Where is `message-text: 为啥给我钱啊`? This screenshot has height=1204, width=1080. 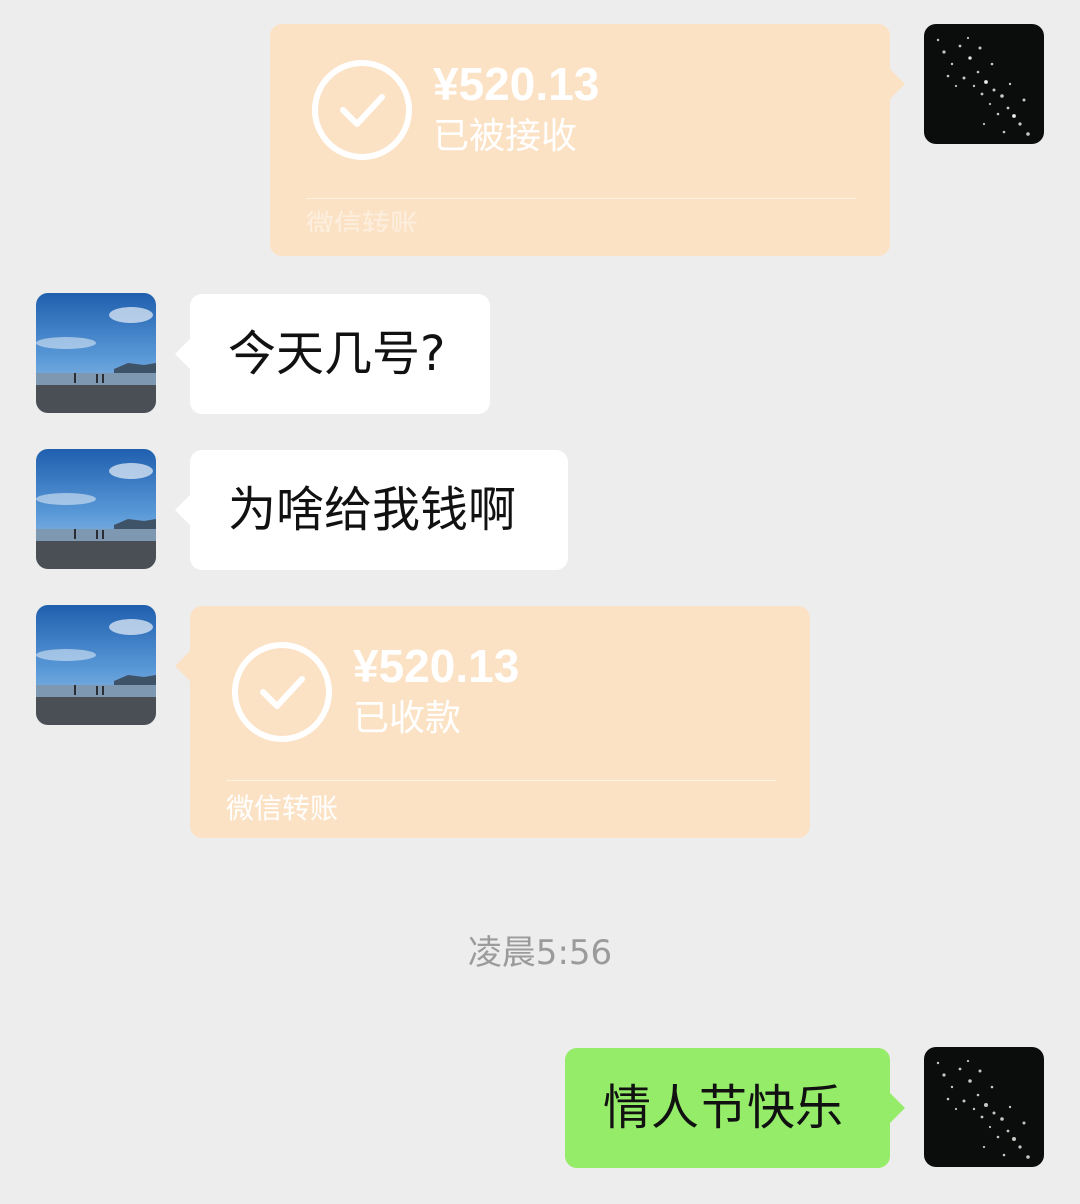
message-text: 为啥给我钱啊 is located at coordinates (372, 510).